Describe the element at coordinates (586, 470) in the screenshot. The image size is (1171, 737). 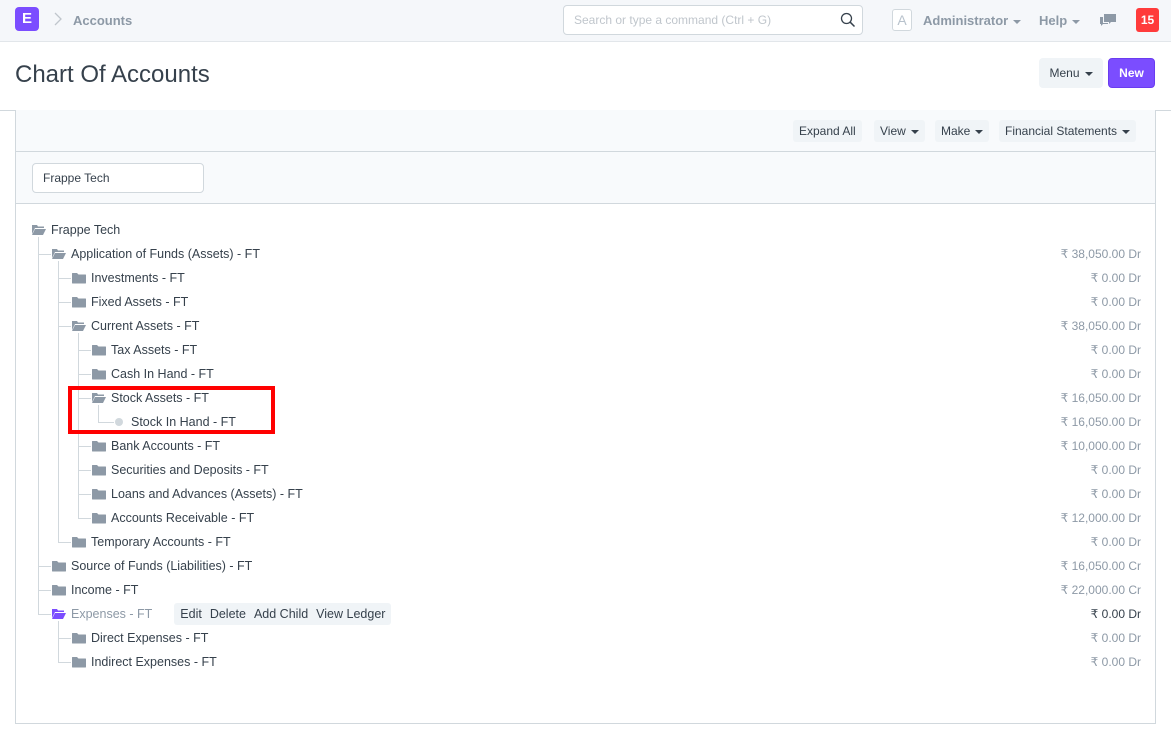
I see `tree-row: Securities and Deposits - FT ₹ 0.00 Dr` at that location.